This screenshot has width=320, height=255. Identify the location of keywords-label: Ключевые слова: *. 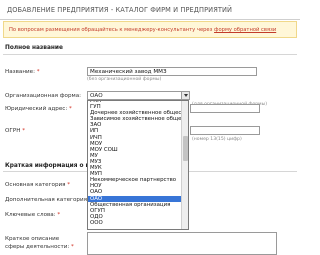
(32, 215).